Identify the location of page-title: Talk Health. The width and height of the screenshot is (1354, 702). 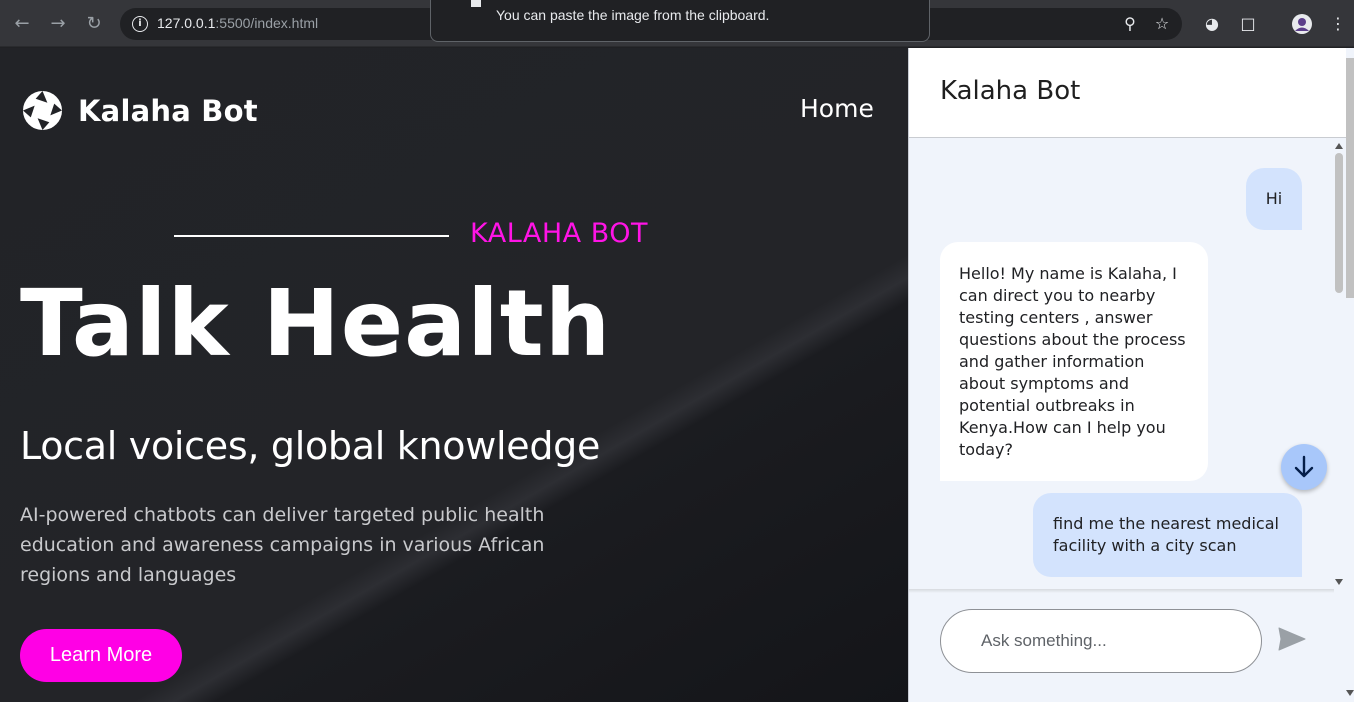
(316, 323).